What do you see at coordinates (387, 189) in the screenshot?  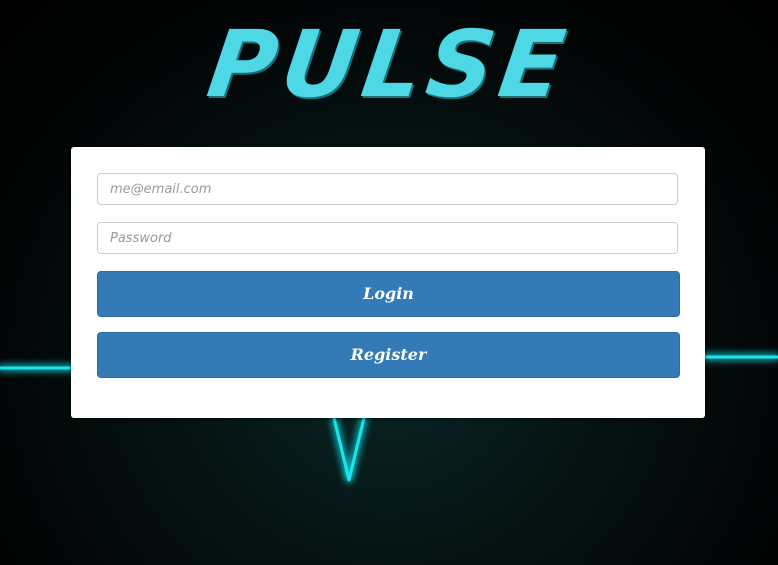 I see `email-field` at bounding box center [387, 189].